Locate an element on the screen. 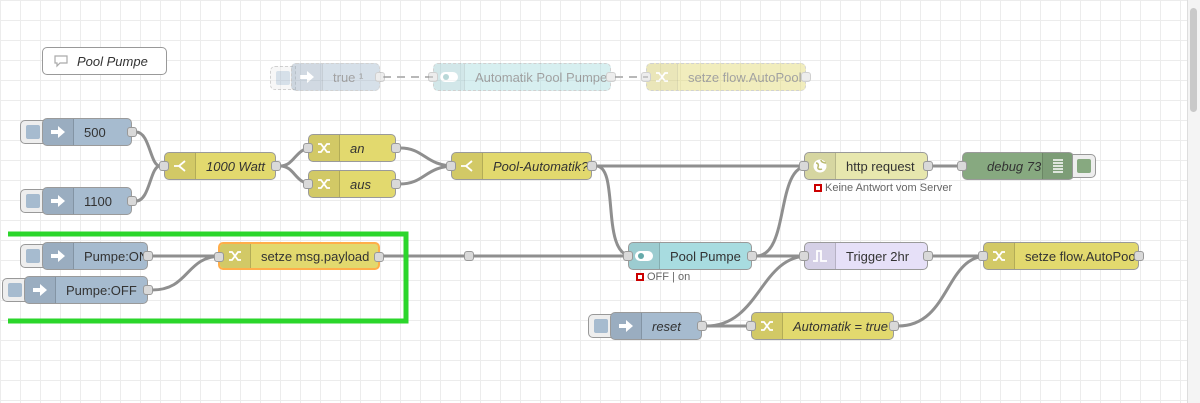 Image resolution: width=1200 pixels, height=403 pixels. debug-toggle-button is located at coordinates (1084, 166).